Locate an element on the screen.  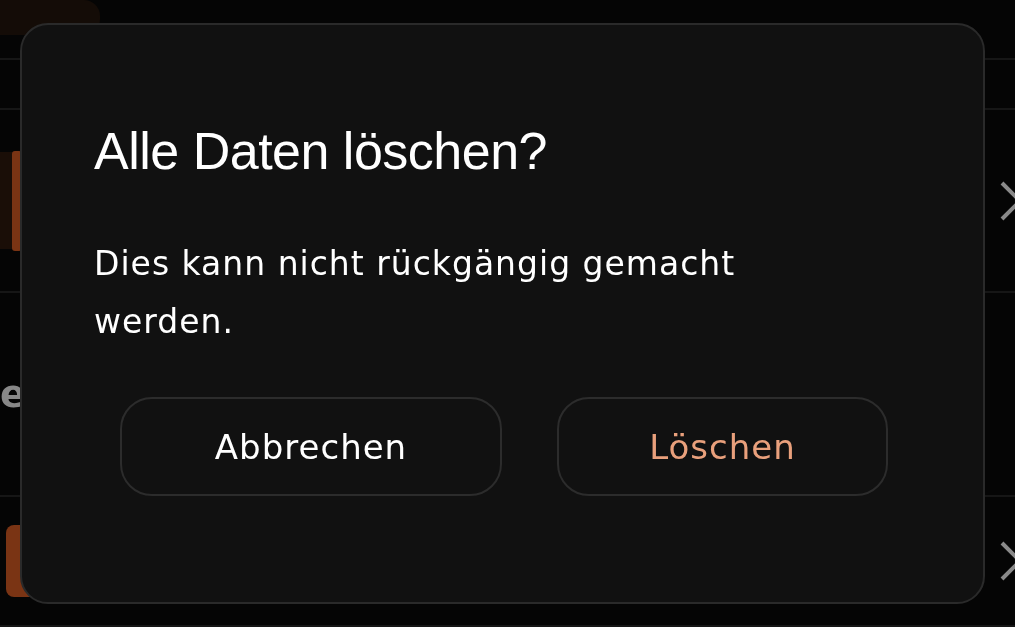
cancel-button: Abbrechen is located at coordinates (311, 446).